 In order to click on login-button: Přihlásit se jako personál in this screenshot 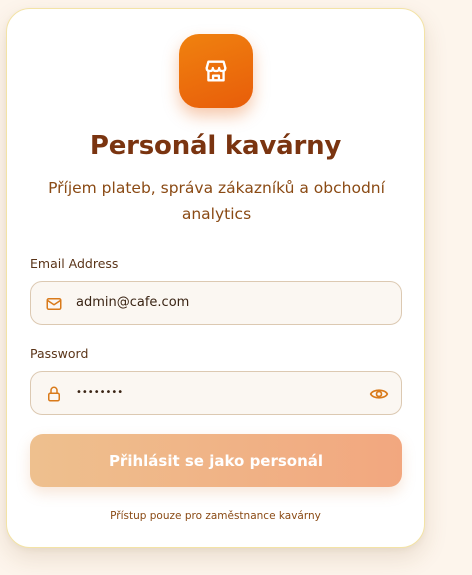, I will do `click(216, 460)`.